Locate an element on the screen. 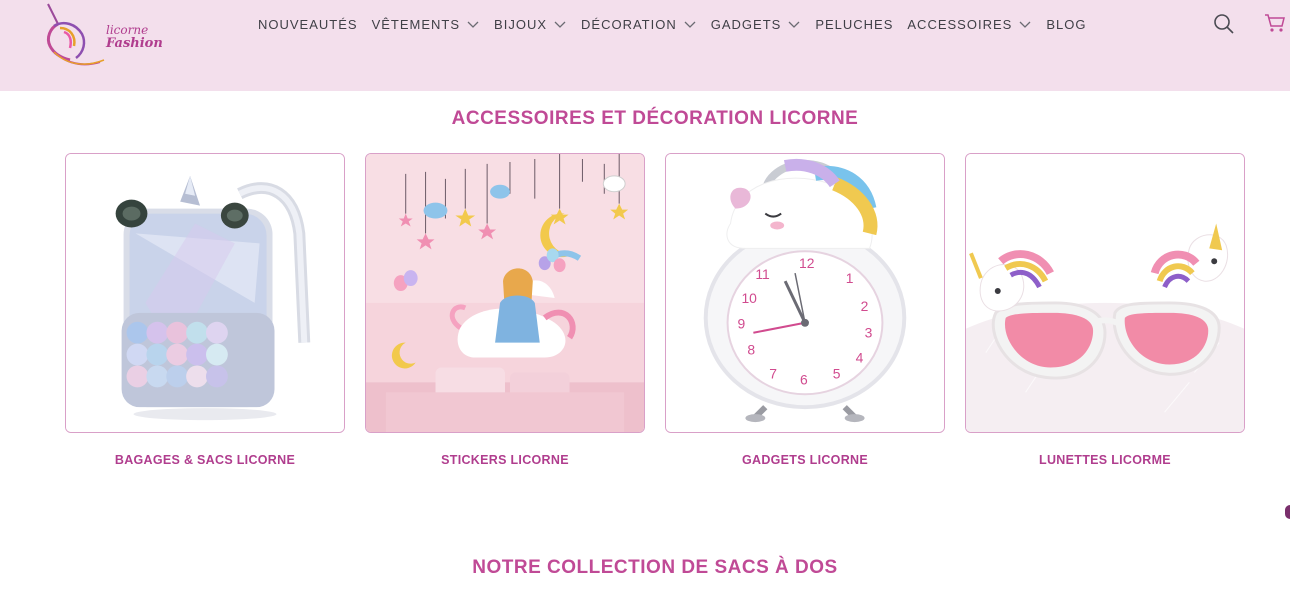 The width and height of the screenshot is (1290, 612). nav-item-decoration: DÉCORATION is located at coordinates (639, 24).